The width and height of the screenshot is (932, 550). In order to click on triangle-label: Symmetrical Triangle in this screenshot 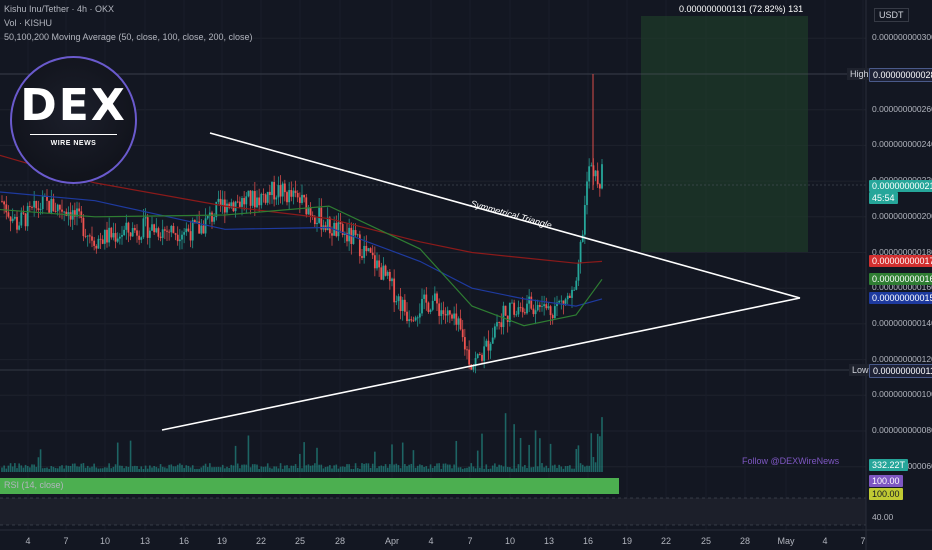, I will do `click(510, 214)`.